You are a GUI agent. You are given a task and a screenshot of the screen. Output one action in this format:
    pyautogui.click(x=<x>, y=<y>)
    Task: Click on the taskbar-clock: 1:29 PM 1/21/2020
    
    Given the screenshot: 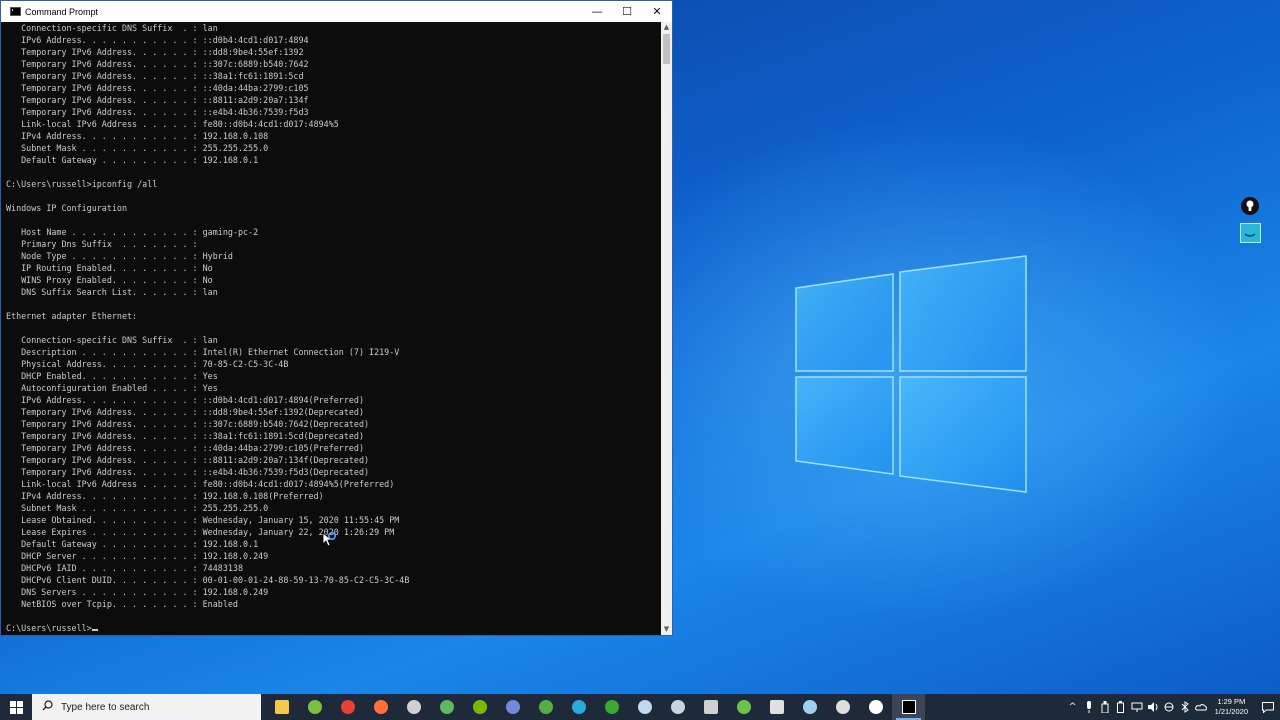 What is the action you would take?
    pyautogui.click(x=1231, y=707)
    